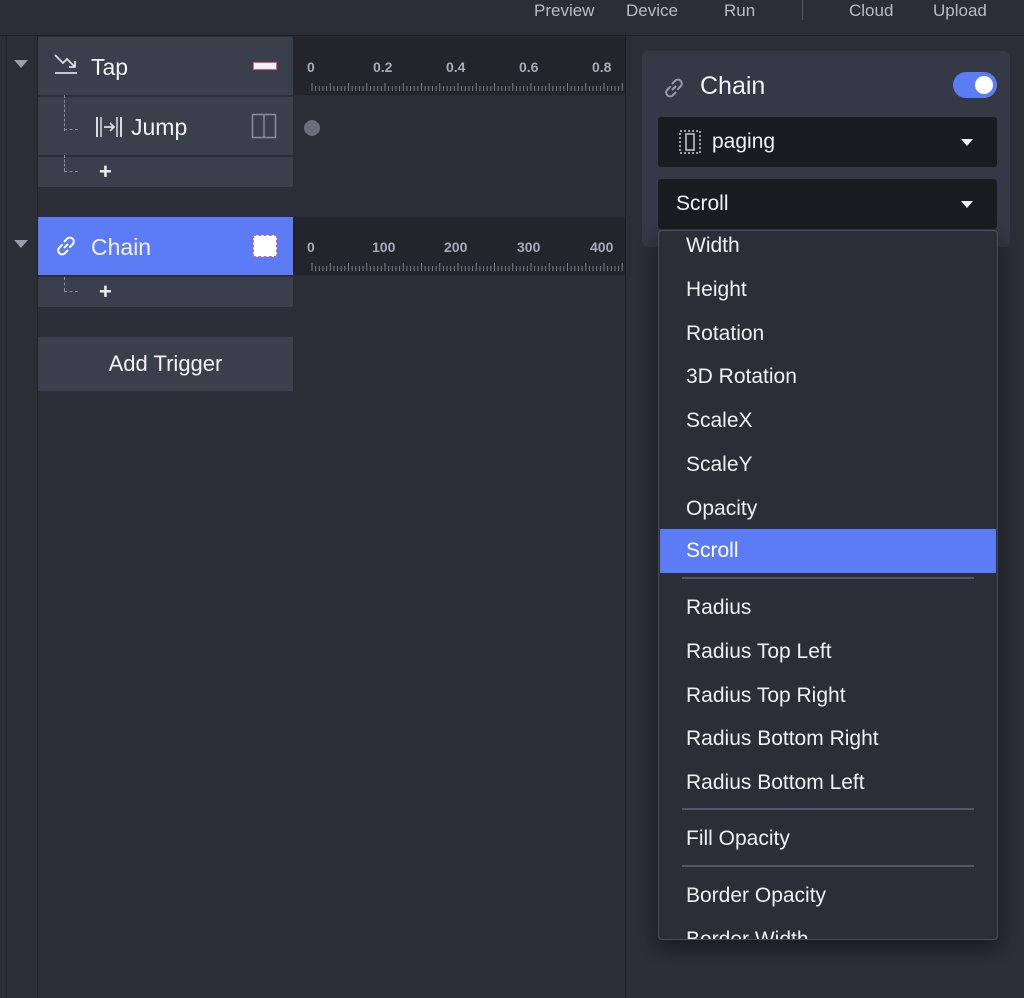  I want to click on chain-enabled-toggle, so click(975, 85).